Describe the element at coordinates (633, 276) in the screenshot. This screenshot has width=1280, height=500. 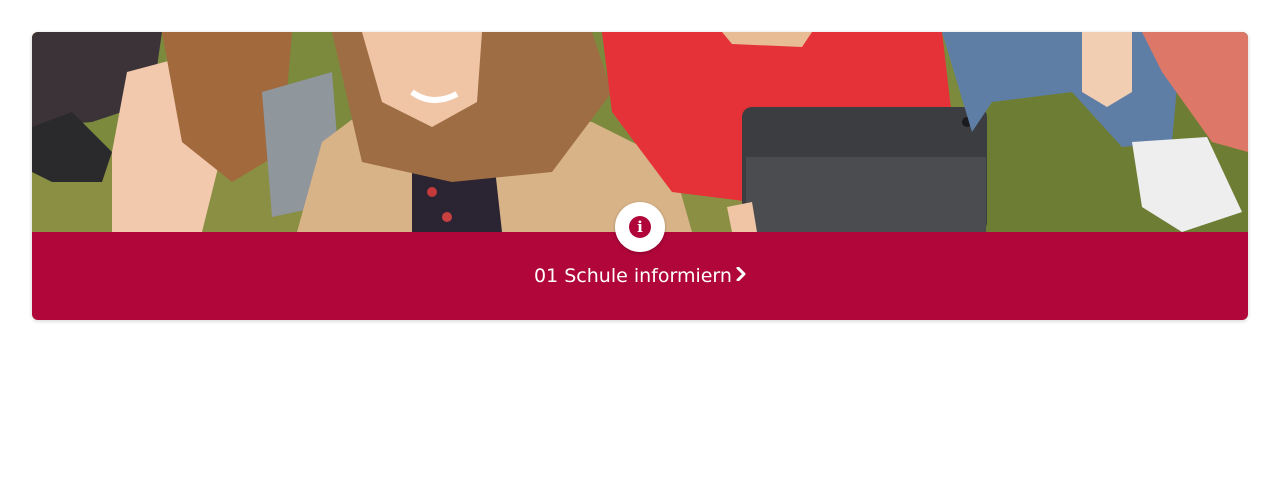
I see `link-label: 01 Schule informiern` at that location.